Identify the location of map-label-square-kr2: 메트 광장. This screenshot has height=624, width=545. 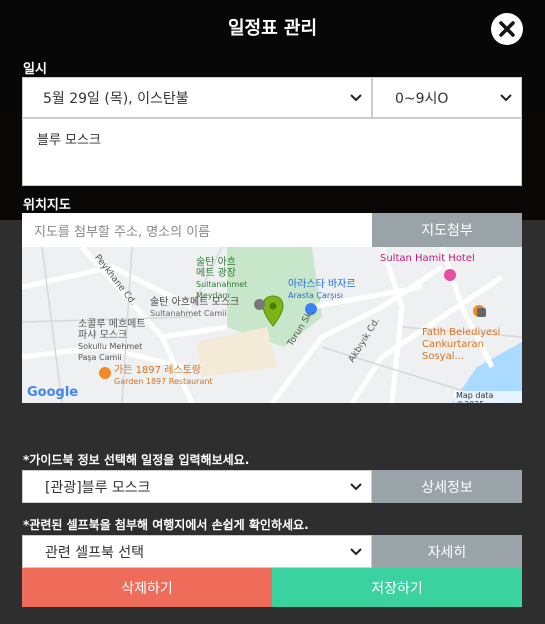
(216, 273).